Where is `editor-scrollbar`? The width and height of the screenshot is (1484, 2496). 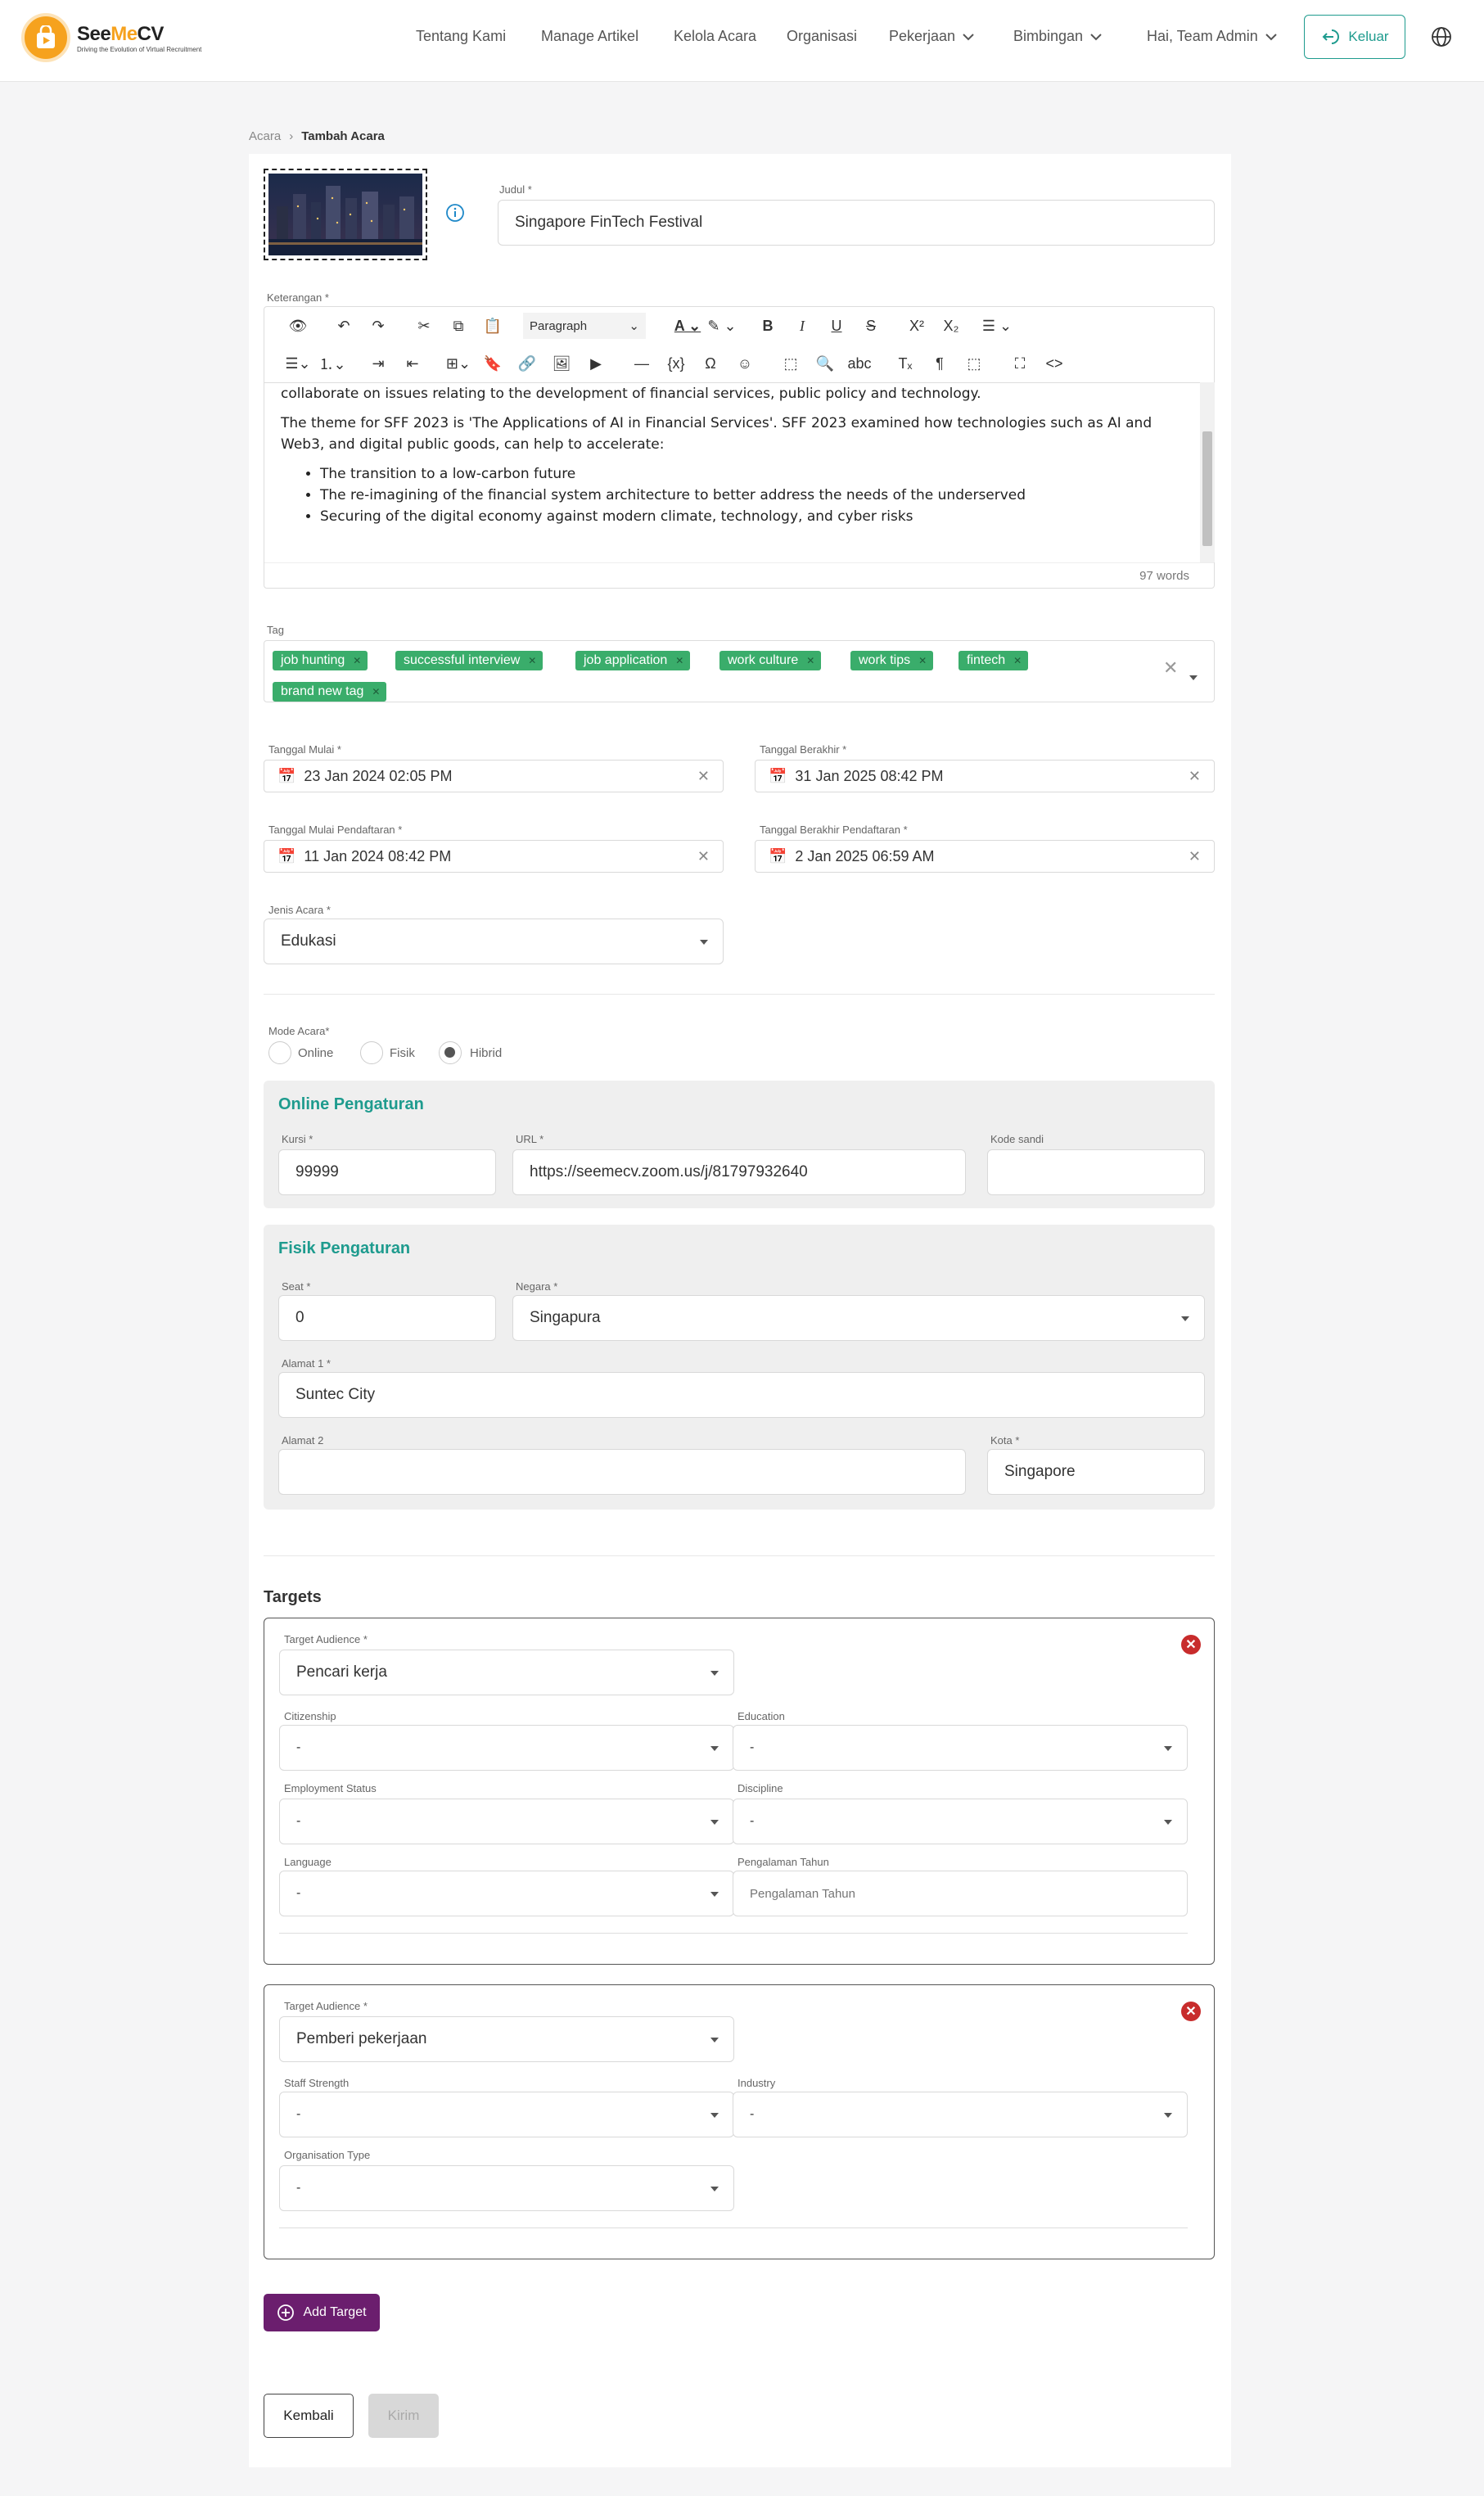 editor-scrollbar is located at coordinates (1207, 472).